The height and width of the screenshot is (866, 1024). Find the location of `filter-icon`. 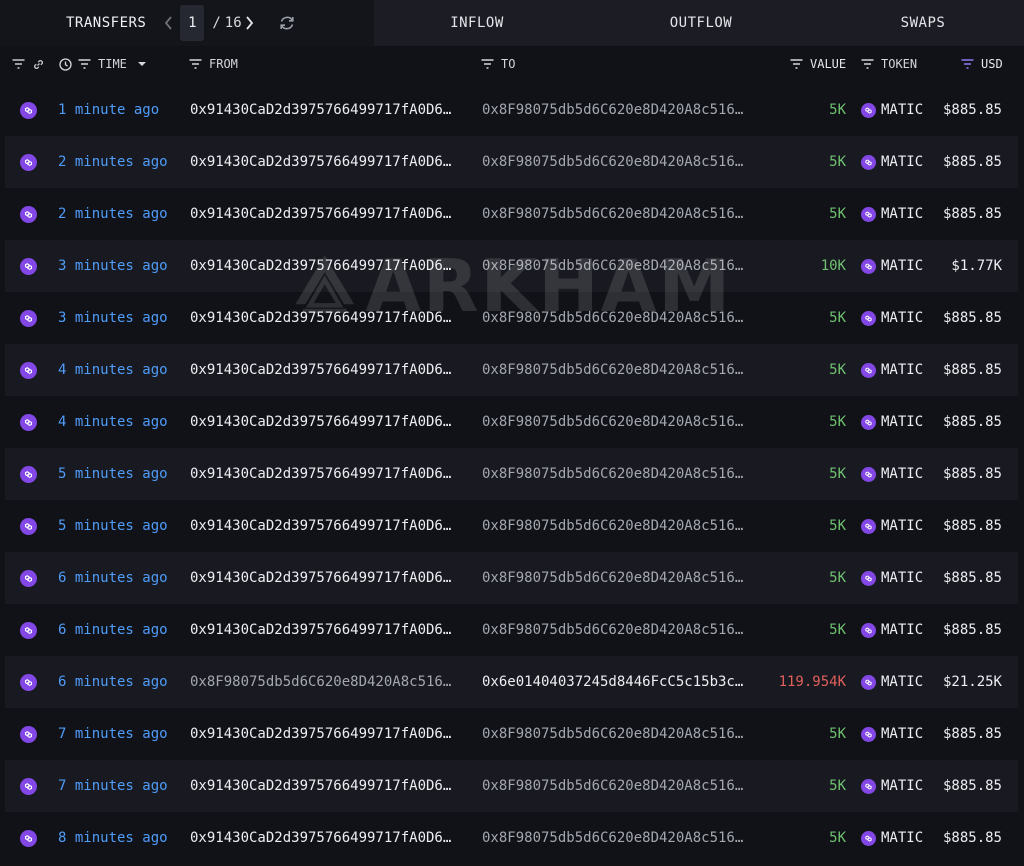

filter-icon is located at coordinates (487, 64).